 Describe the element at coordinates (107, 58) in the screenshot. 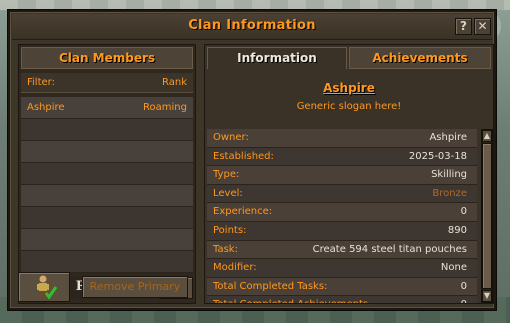

I see `clan-members-header: Clan Members` at that location.